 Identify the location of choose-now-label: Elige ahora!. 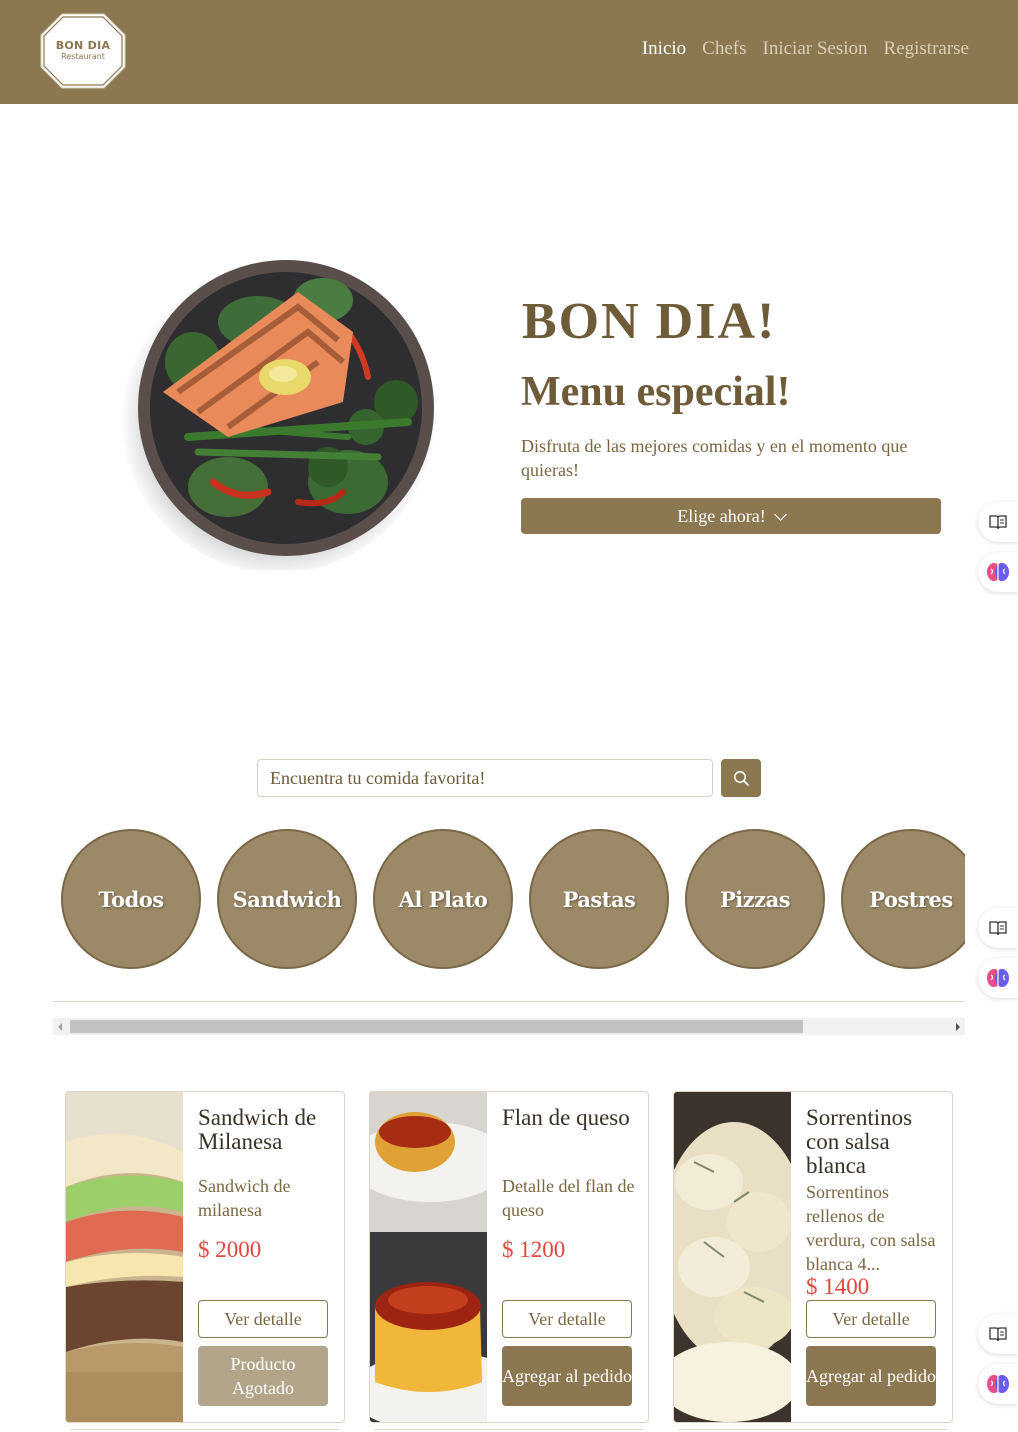
(721, 515).